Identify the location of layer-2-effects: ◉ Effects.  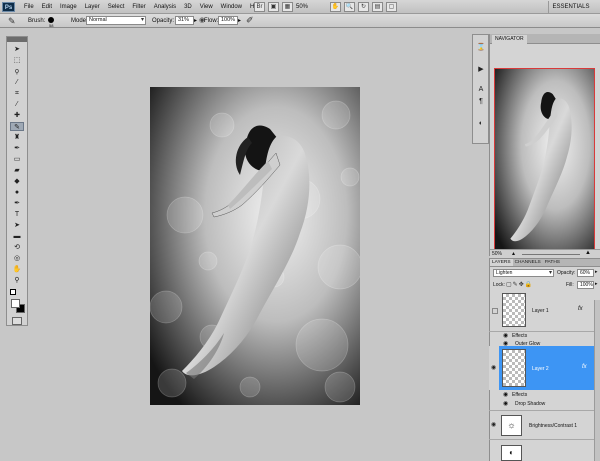
(546, 394).